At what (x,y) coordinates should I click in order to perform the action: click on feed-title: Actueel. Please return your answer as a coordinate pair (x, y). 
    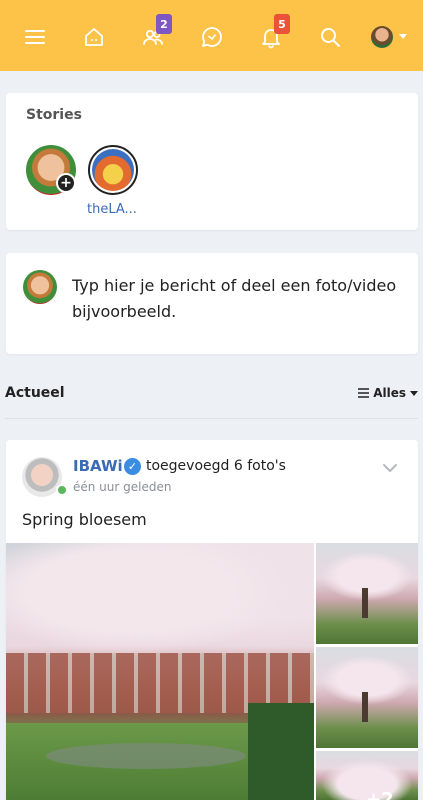
    Looking at the image, I should click on (35, 393).